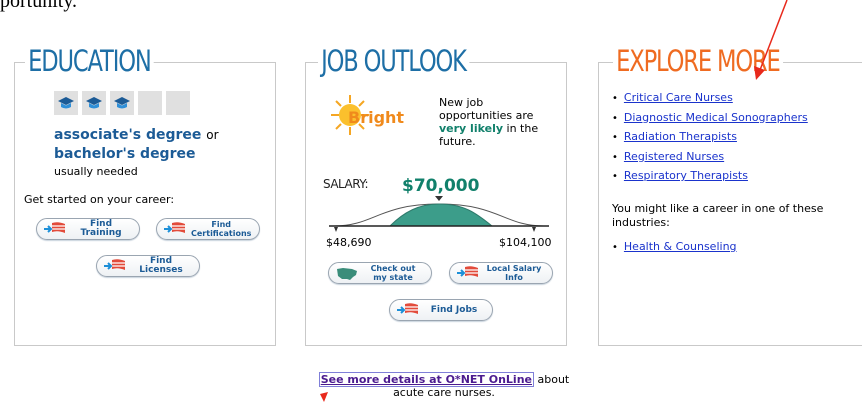  Describe the element at coordinates (525, 242) in the screenshot. I see `salary-high: $104,100` at that location.